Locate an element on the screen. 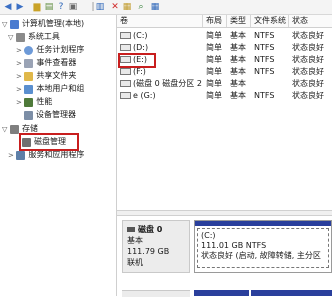 The image size is (332, 297). tree-item-system-tools: ▽ 系统工具 is located at coordinates (34, 37).